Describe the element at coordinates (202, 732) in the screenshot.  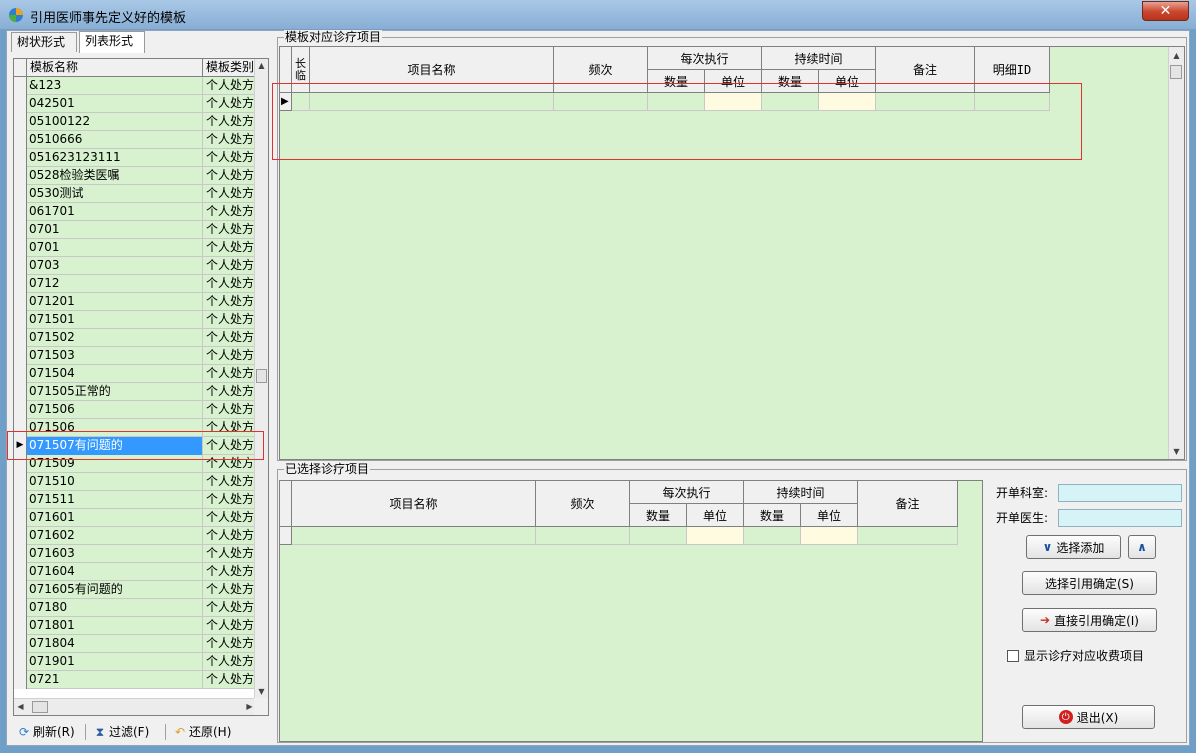
I see `restore-button: ↶ 还原(H)` at that location.